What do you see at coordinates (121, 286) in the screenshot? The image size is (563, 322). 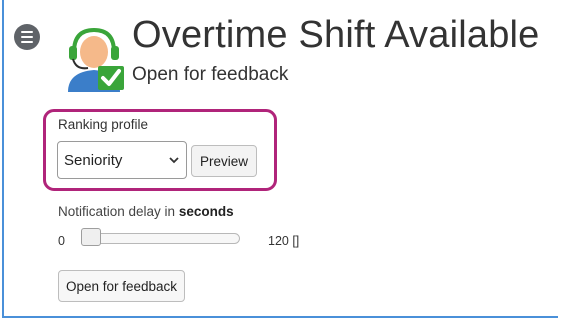 I see `open-for-feedback-button: Open for feedback` at bounding box center [121, 286].